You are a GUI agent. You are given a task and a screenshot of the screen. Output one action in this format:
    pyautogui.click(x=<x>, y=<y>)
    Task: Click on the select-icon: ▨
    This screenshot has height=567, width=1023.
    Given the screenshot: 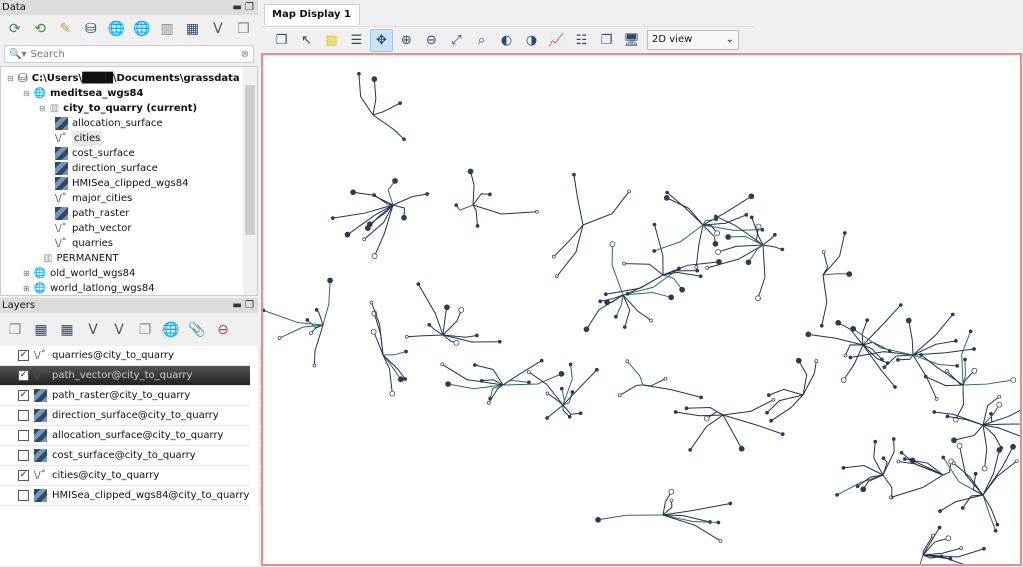 What is the action you would take?
    pyautogui.click(x=331, y=40)
    